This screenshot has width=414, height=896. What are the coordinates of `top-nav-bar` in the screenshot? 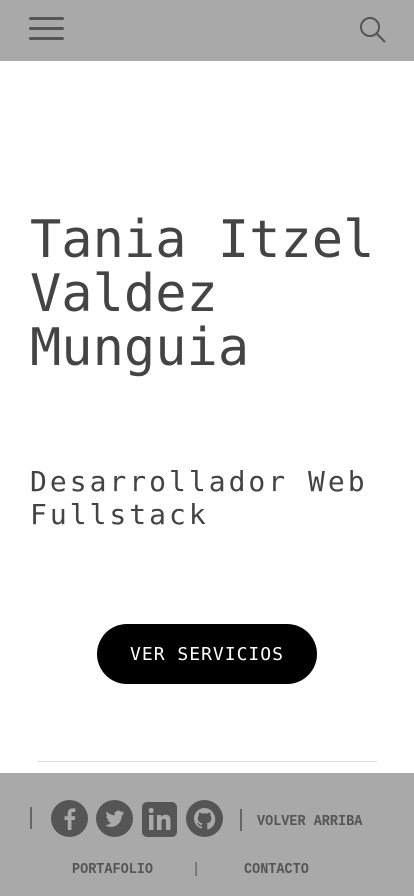 It's located at (207, 30).